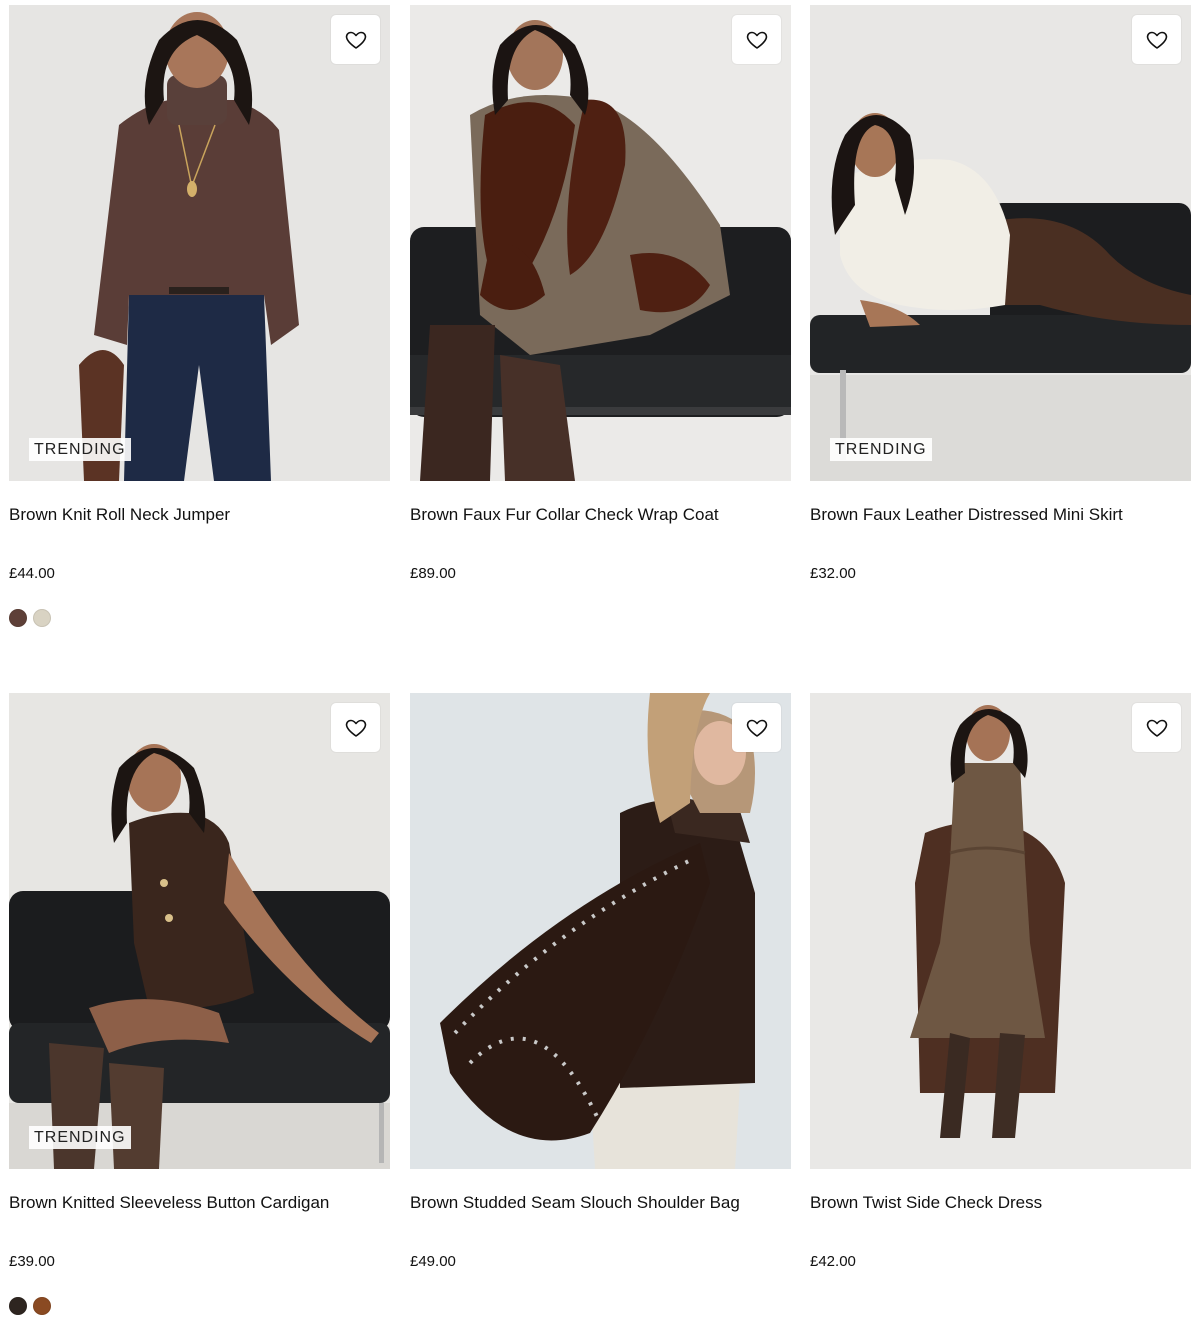 This screenshot has width=1200, height=1322. I want to click on product-title: Brown Faux Fur Collar Check Wrap Coat, so click(600, 515).